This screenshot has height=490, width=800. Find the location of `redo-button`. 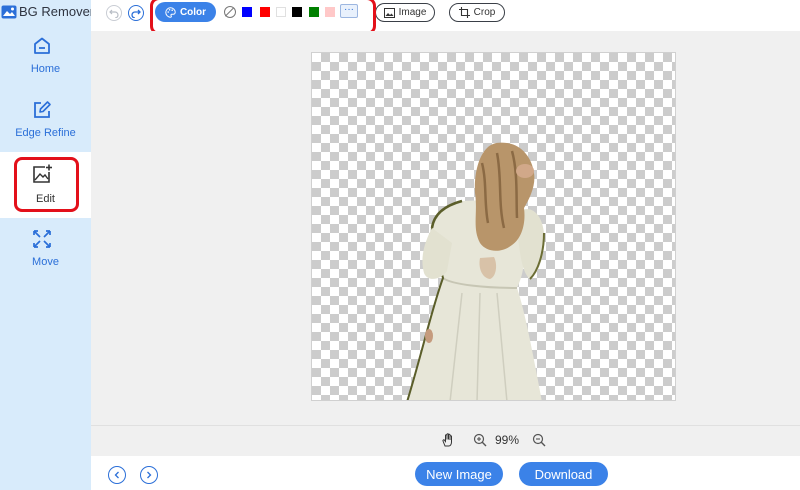

redo-button is located at coordinates (136, 13).